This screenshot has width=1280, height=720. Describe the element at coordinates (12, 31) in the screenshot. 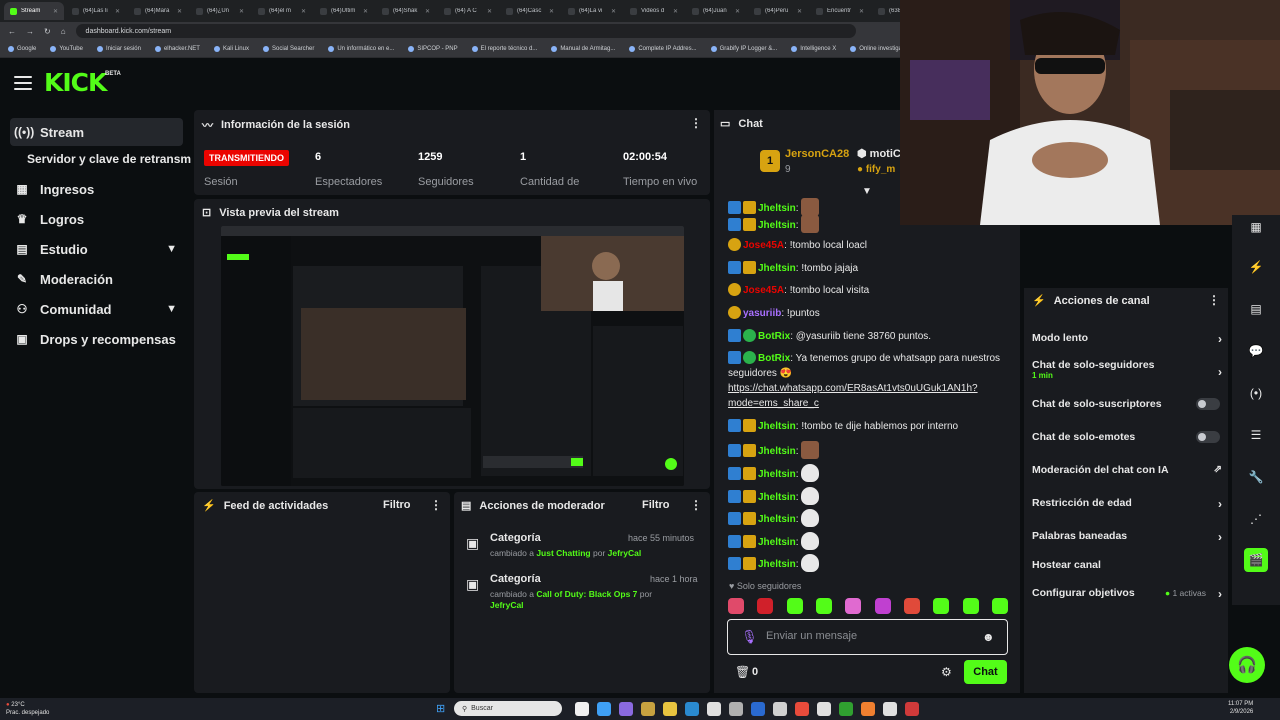

I see `back-icon: ←` at that location.